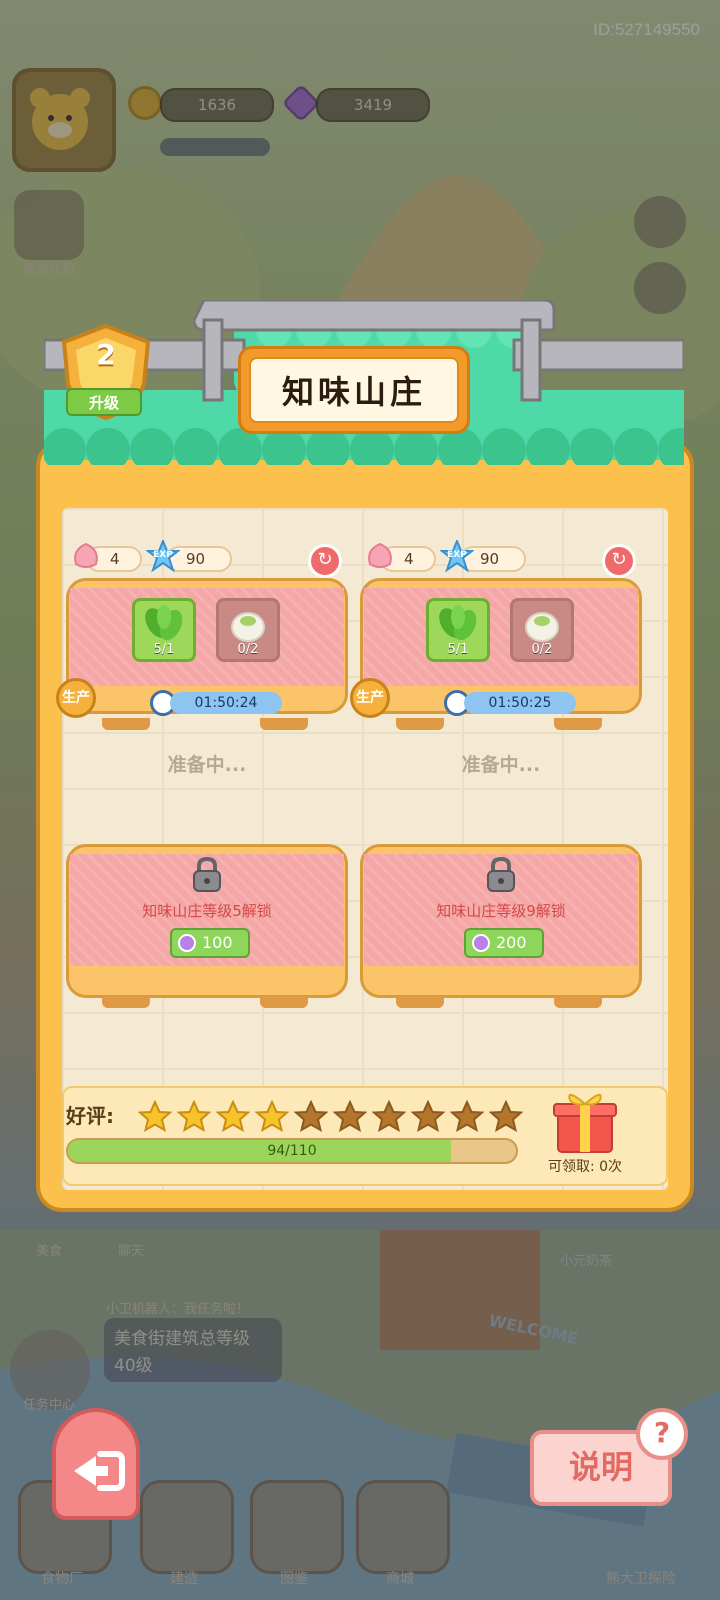 Image resolution: width=720 pixels, height=1600 pixels. Describe the element at coordinates (585, 1121) in the screenshot. I see `gift-box-icon` at that location.